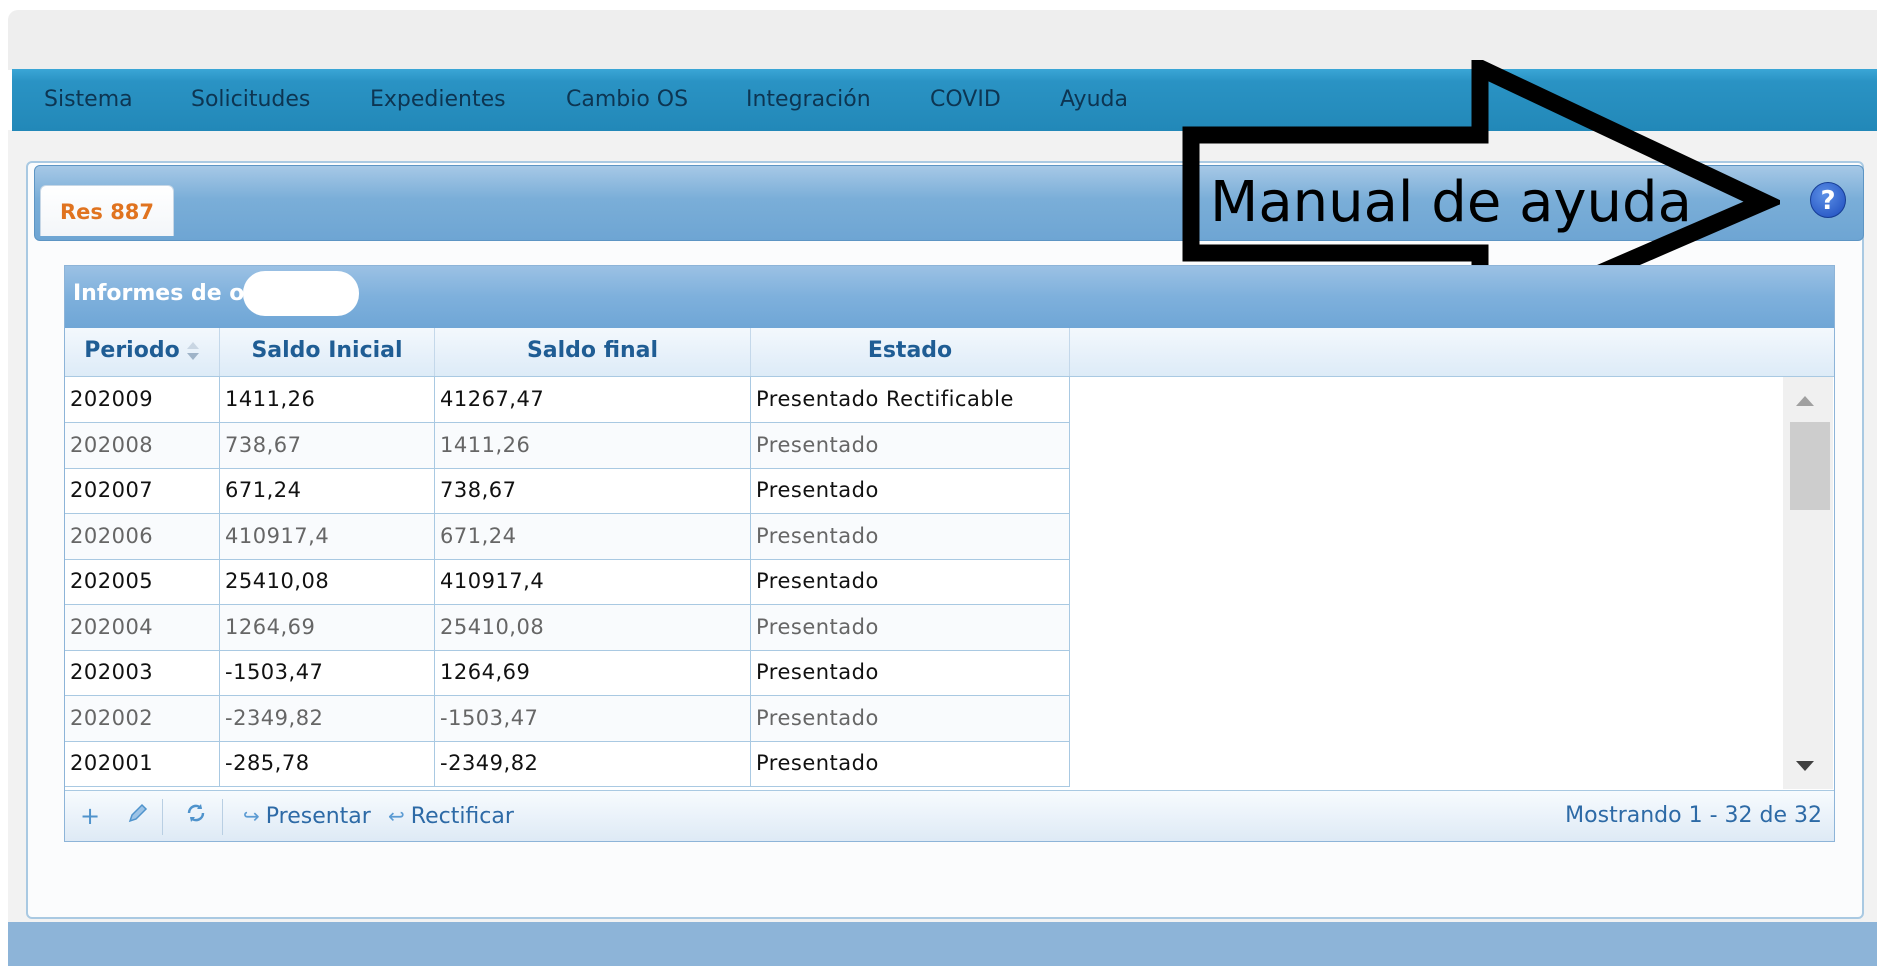 The image size is (1877, 966). What do you see at coordinates (593, 718) in the screenshot?
I see `cell-saldo-final: -1503,47` at bounding box center [593, 718].